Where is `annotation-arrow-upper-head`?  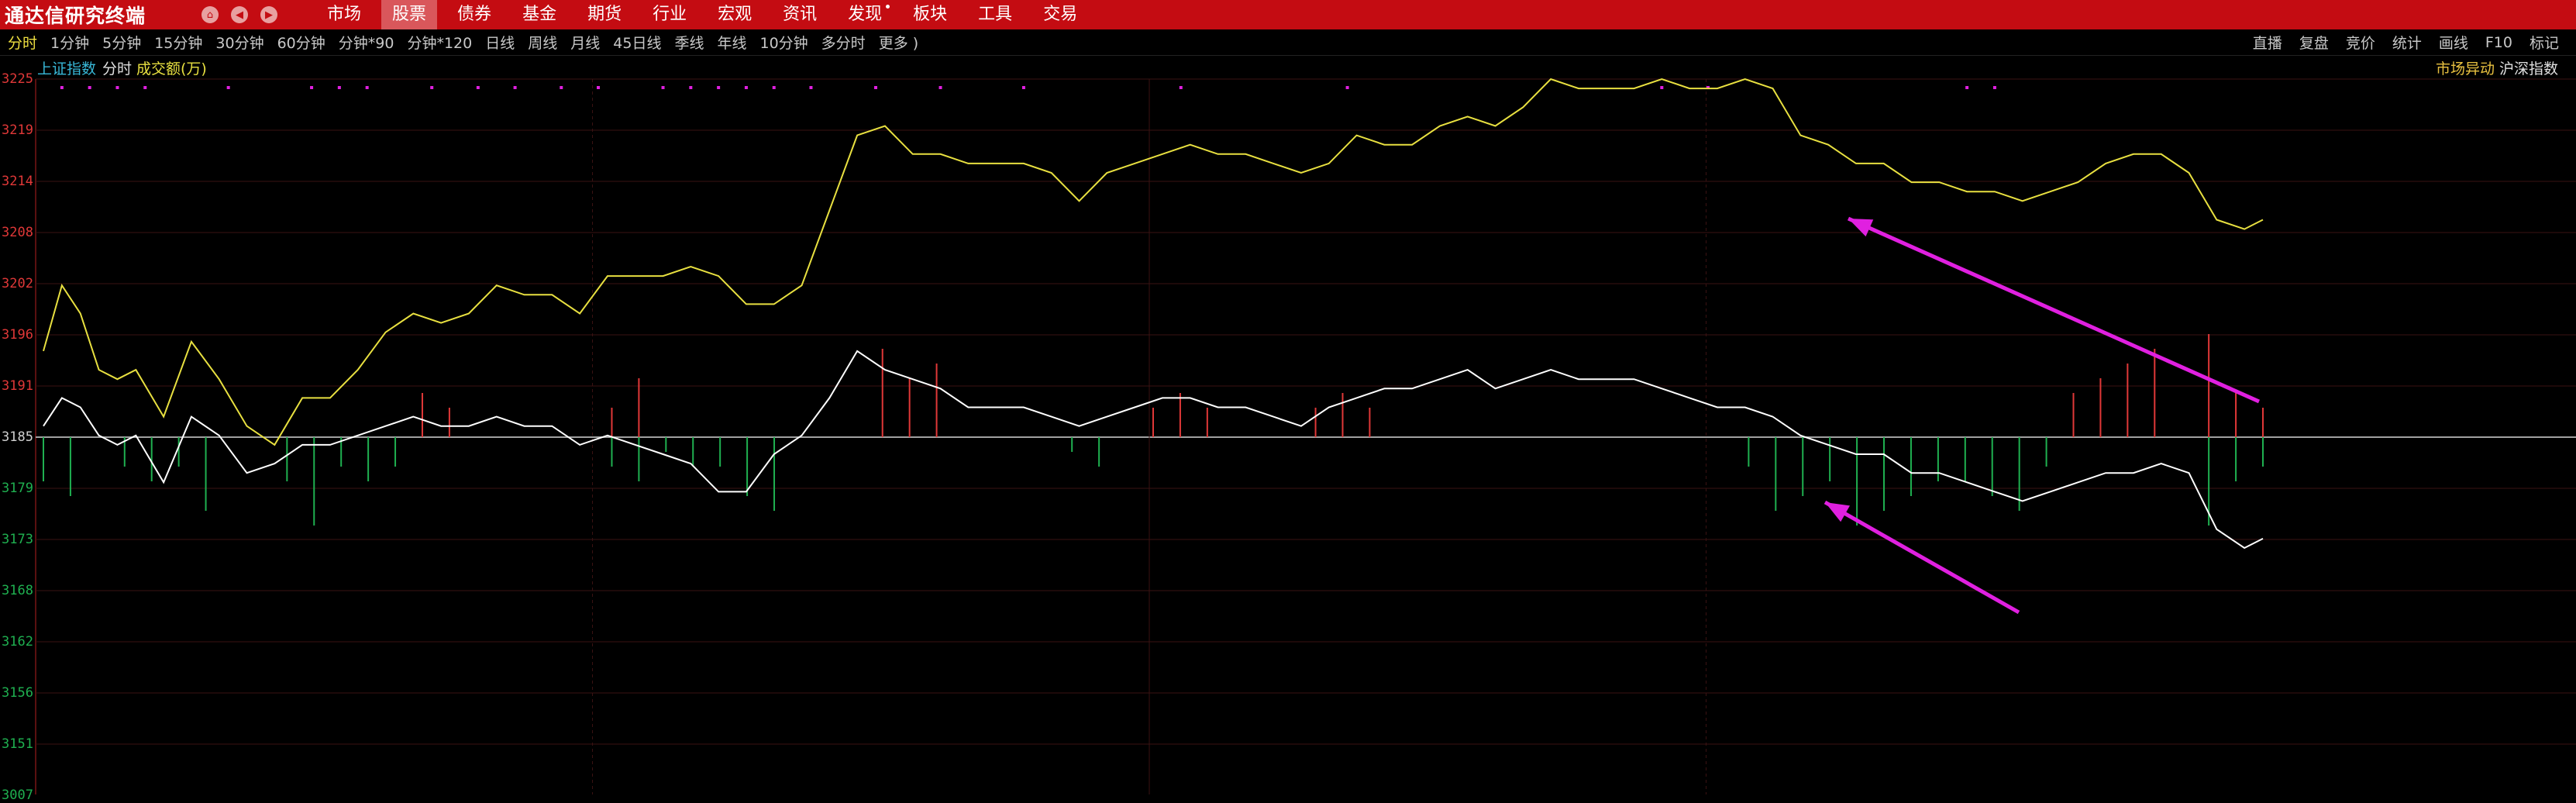
annotation-arrow-upper-head is located at coordinates (1861, 228).